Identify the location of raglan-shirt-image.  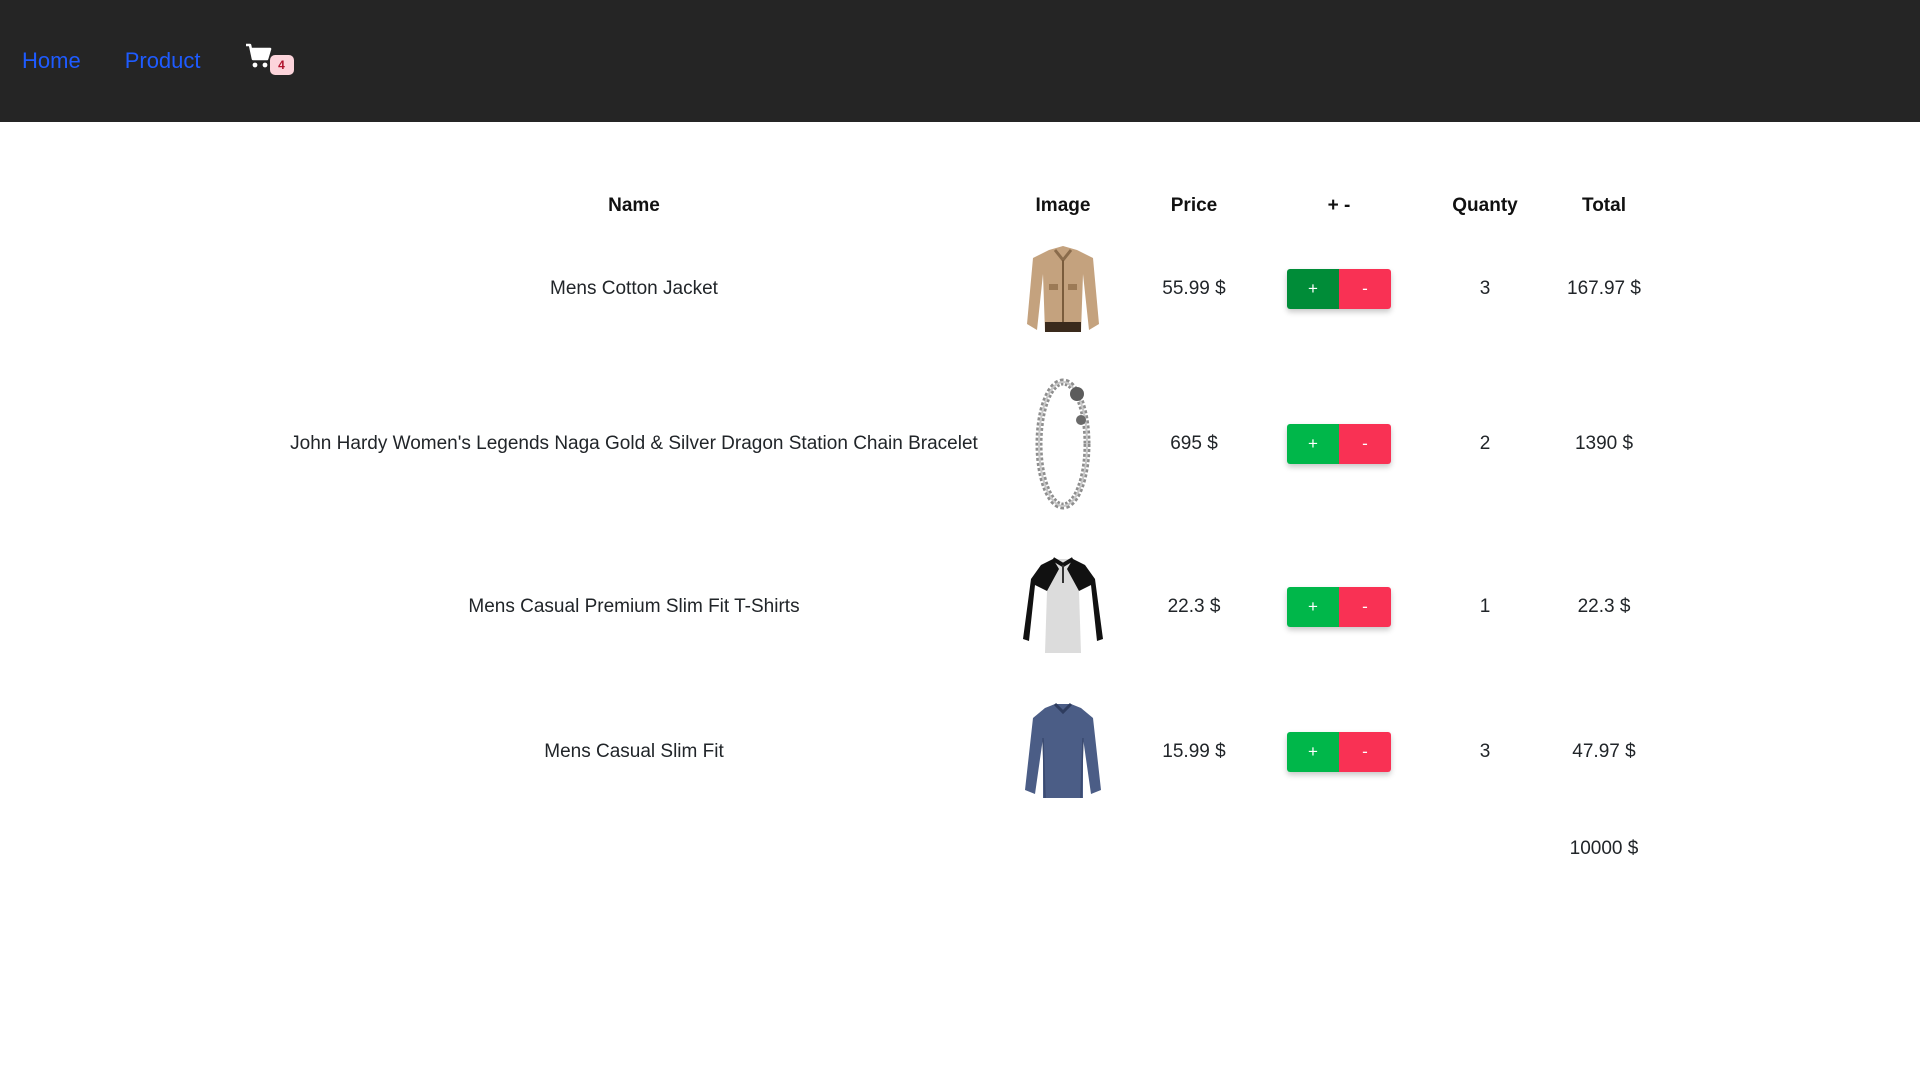
(1063, 605).